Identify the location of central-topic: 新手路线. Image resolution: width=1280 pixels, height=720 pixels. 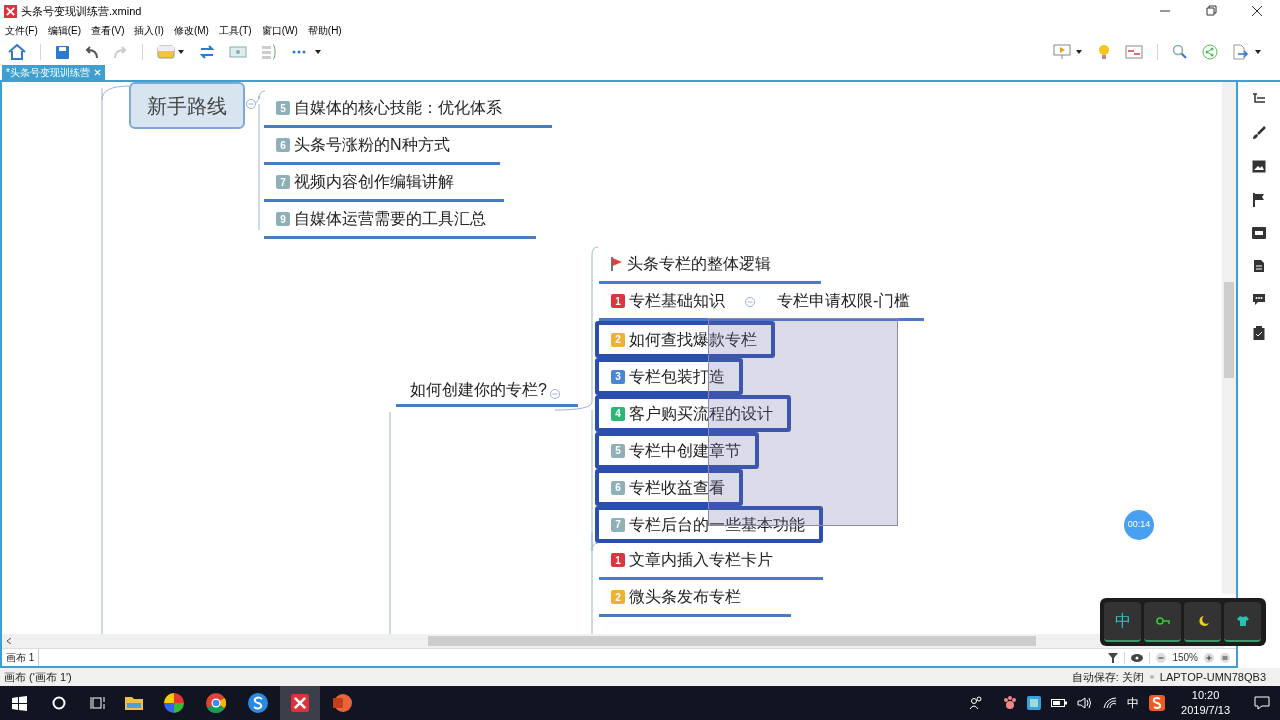
(187, 105).